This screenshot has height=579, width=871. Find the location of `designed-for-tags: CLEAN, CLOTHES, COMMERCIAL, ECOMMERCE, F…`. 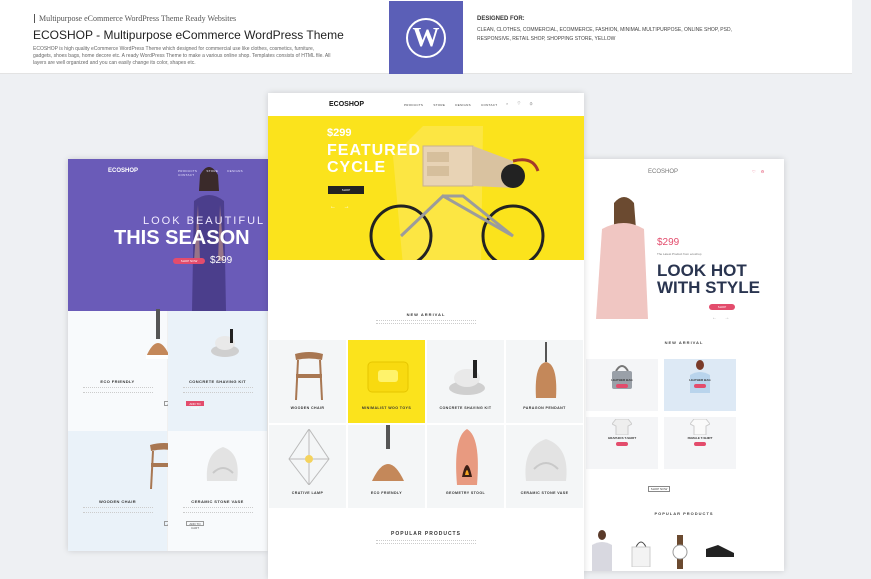

designed-for-tags: CLEAN, CLOTHES, COMMERCIAL, ECOMMERCE, F… is located at coordinates (604, 34).